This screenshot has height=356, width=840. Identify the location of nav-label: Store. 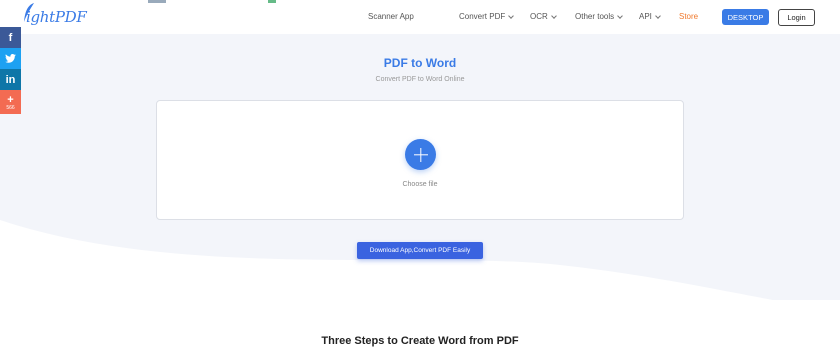
(689, 16).